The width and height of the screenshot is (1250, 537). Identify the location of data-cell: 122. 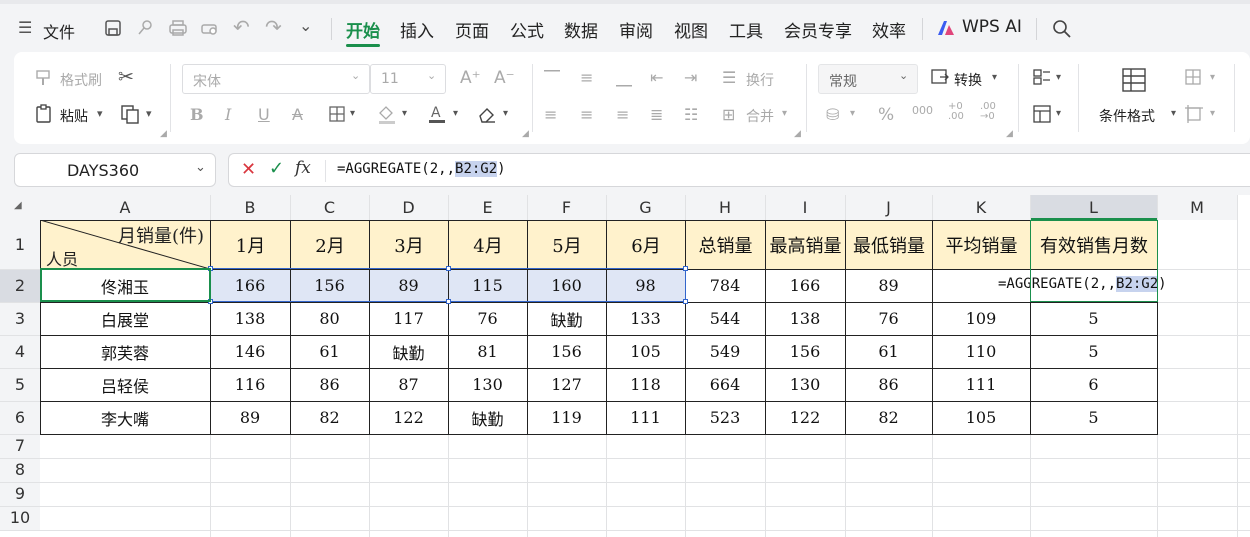
(408, 417).